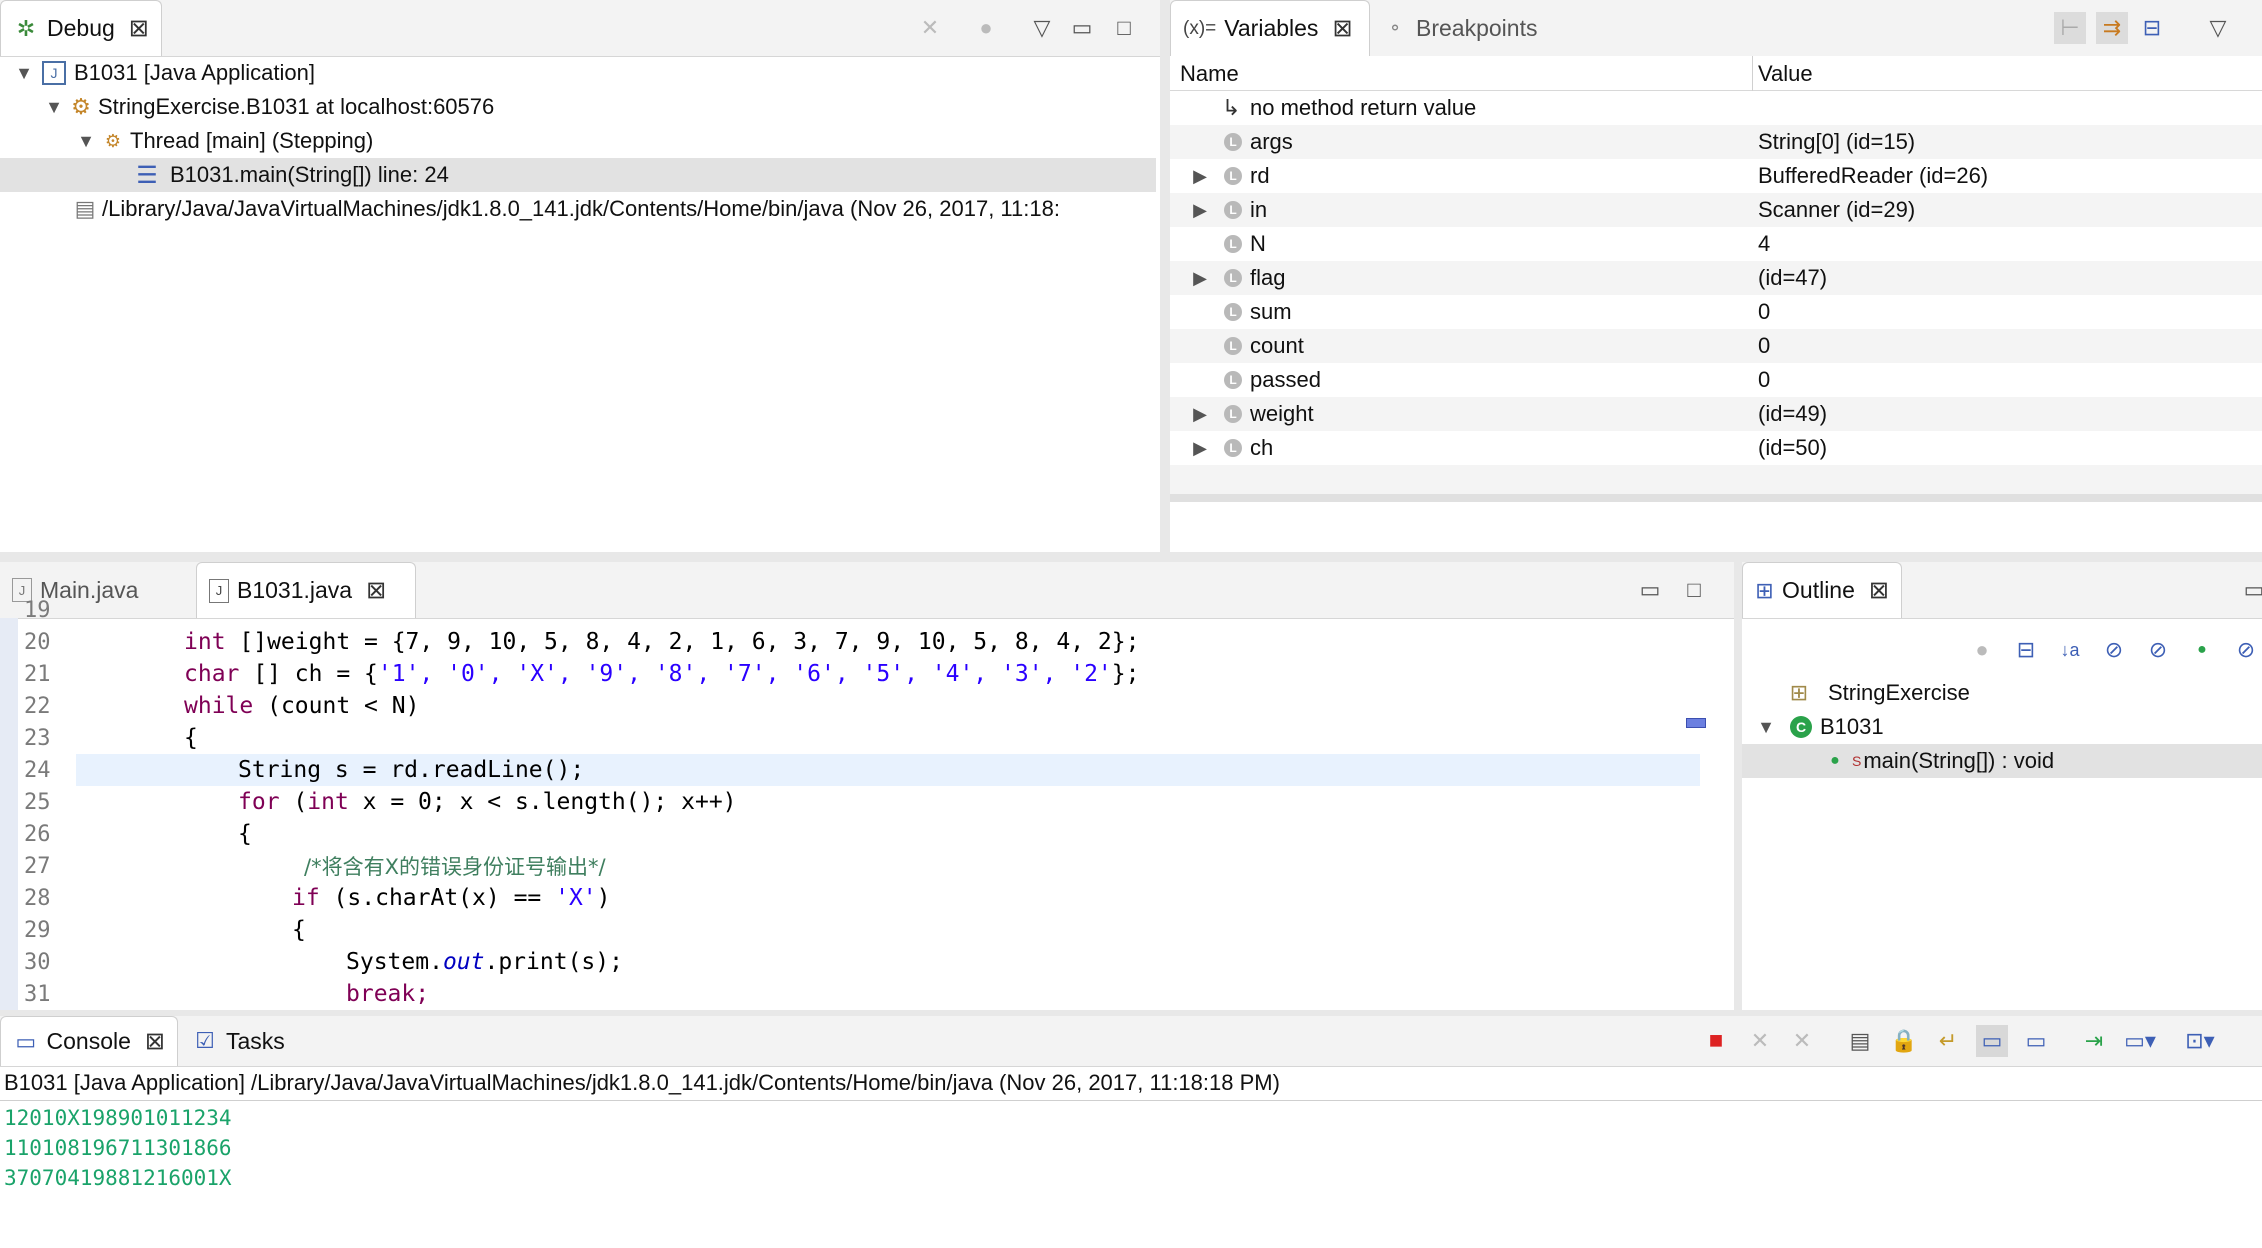 The width and height of the screenshot is (2262, 1248). What do you see at coordinates (2036, 1041) in the screenshot?
I see `show-when-stderr-icon: ▭` at bounding box center [2036, 1041].